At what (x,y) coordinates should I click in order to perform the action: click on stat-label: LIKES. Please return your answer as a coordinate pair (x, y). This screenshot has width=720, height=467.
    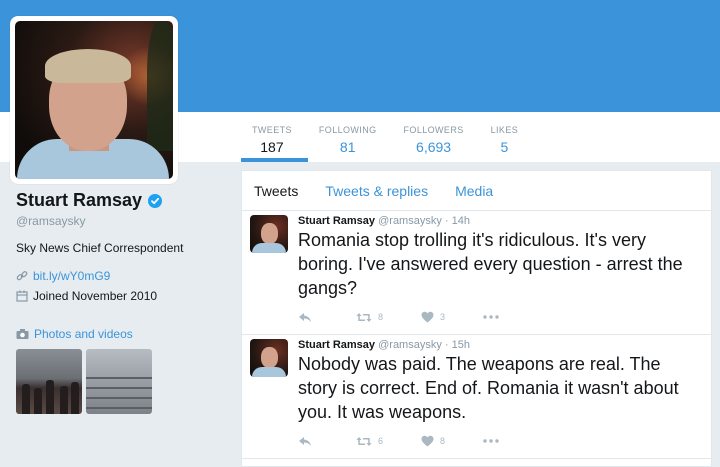
    Looking at the image, I should click on (504, 130).